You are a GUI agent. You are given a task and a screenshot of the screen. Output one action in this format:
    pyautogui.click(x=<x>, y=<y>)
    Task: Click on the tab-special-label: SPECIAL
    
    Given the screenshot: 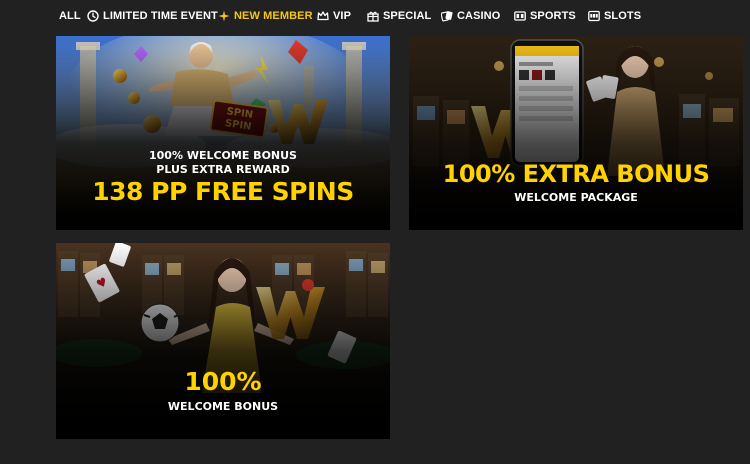 What is the action you would take?
    pyautogui.click(x=407, y=16)
    